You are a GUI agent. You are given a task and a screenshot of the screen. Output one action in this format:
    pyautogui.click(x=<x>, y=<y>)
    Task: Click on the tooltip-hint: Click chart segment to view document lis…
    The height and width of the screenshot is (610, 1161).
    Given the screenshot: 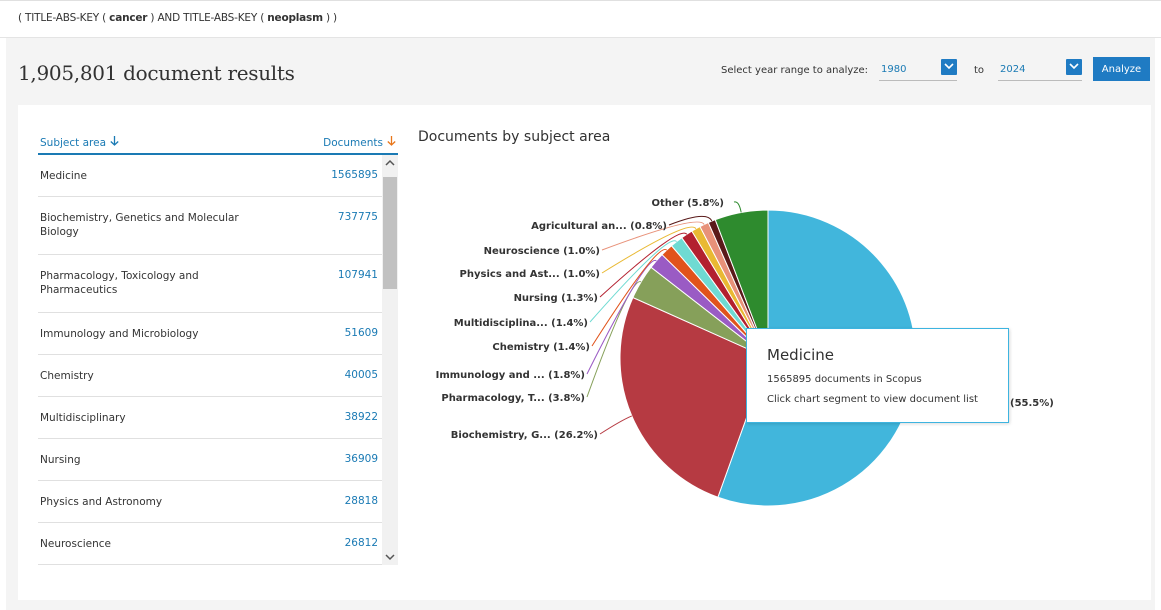 What is the action you would take?
    pyautogui.click(x=872, y=399)
    